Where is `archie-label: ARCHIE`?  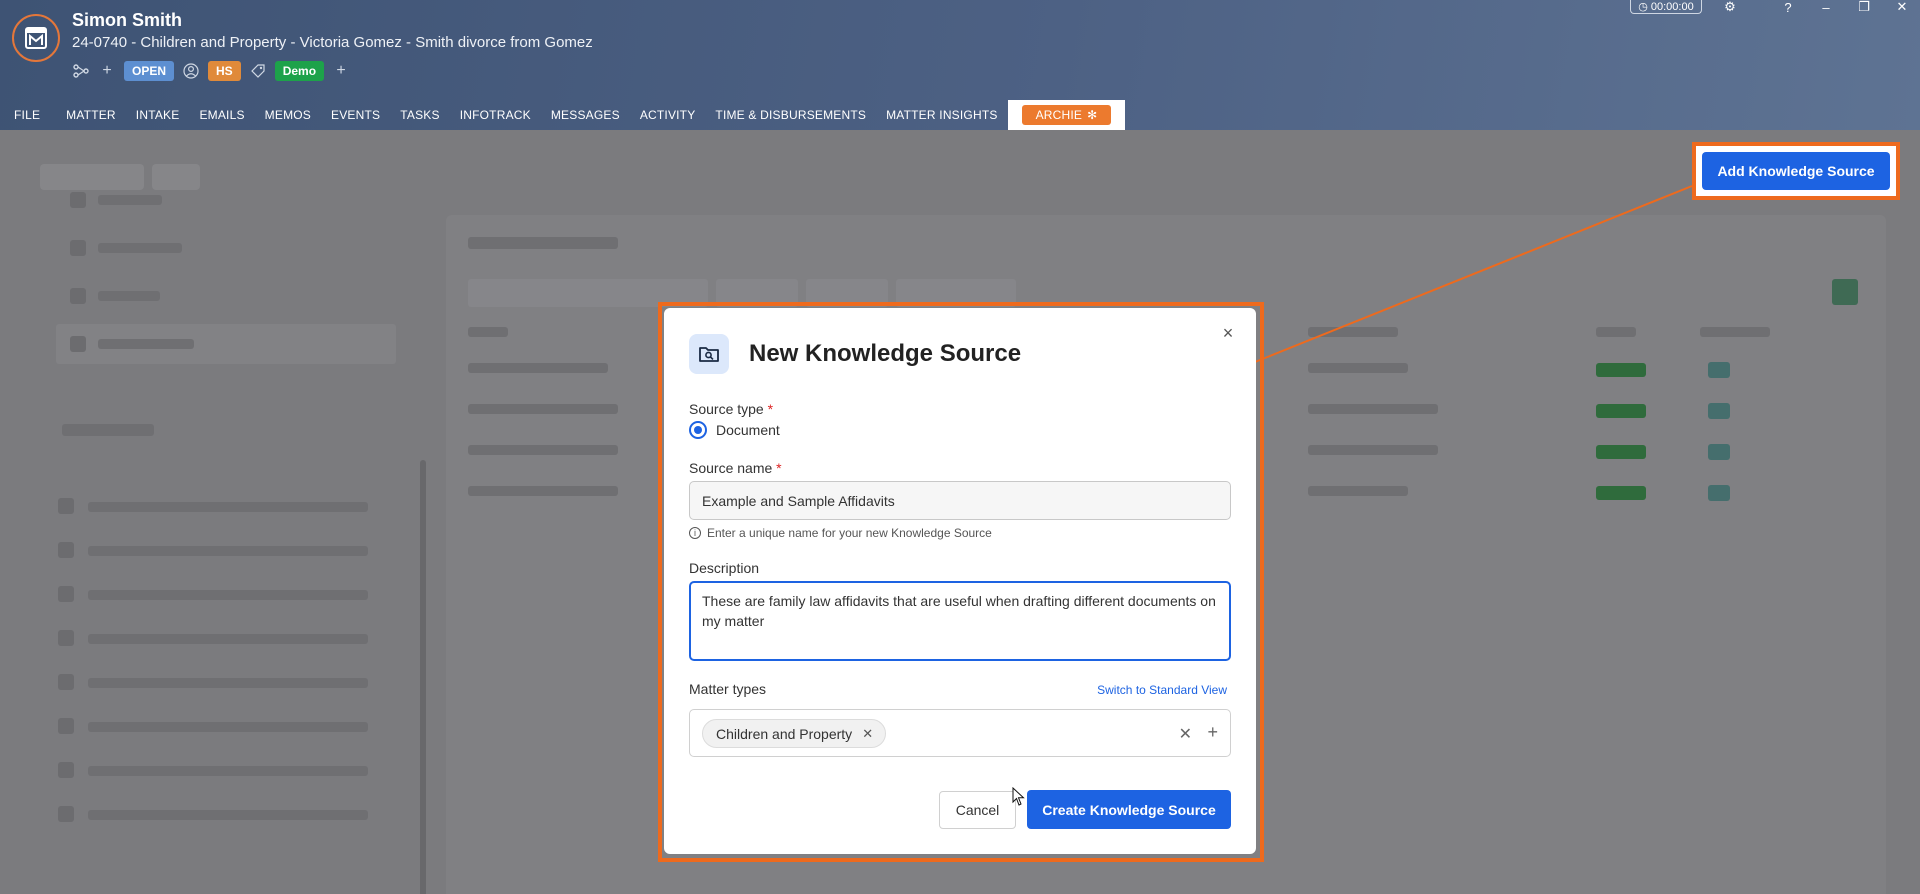 archie-label: ARCHIE is located at coordinates (1059, 115).